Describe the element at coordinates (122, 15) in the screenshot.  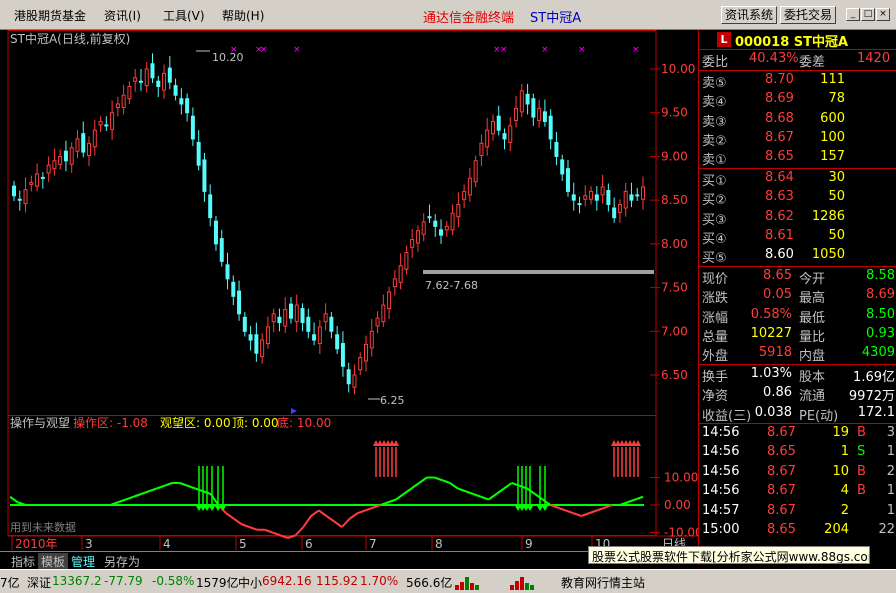
I see `menu-news: 资讯(I)` at that location.